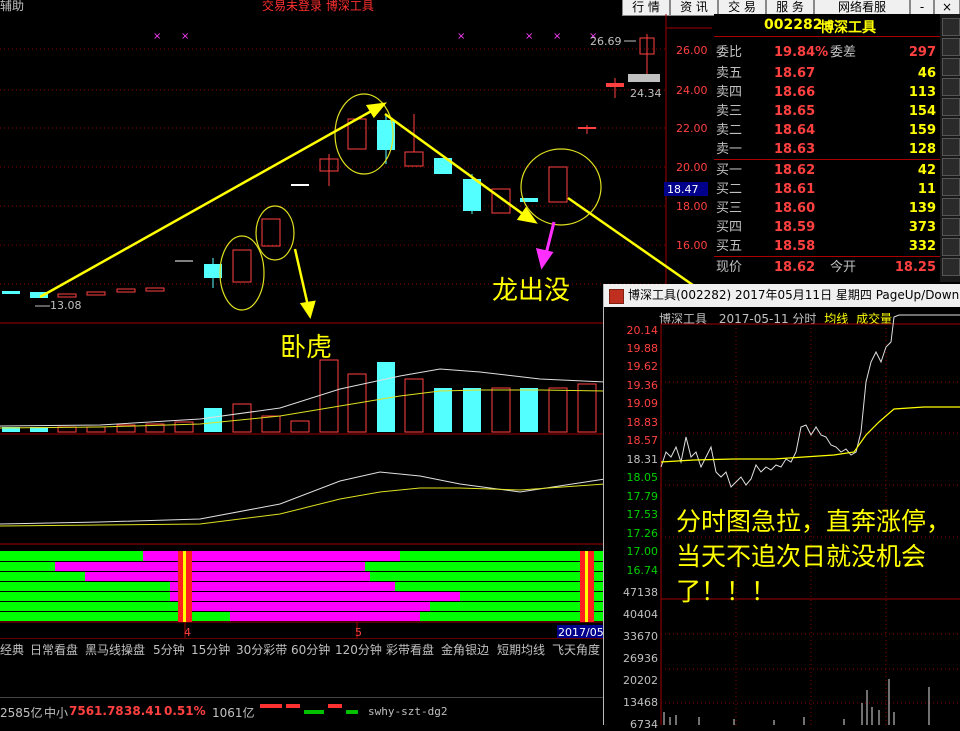 The height and width of the screenshot is (731, 960). I want to click on tab-30min: 30分彩带, so click(261, 649).